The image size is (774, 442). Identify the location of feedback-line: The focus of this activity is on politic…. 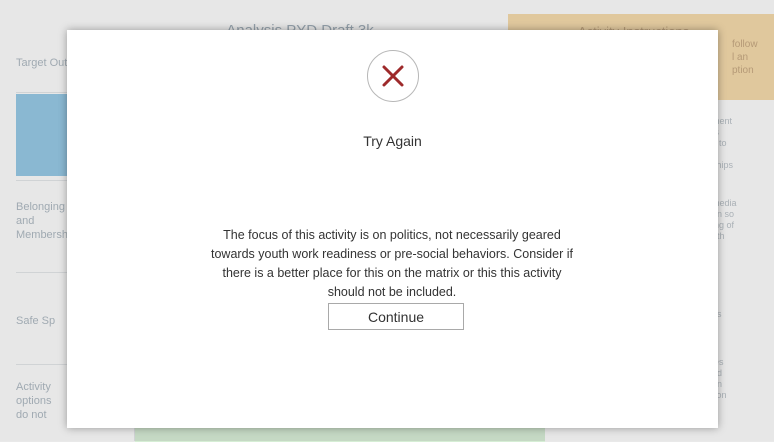
(392, 235).